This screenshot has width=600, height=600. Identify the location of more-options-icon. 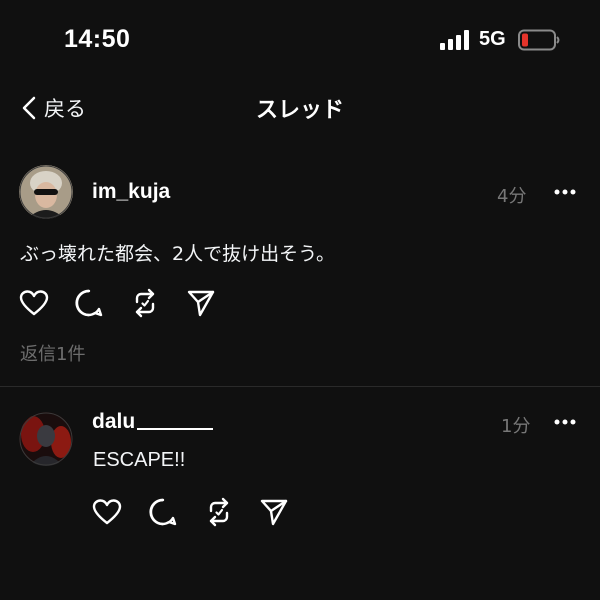
(565, 422).